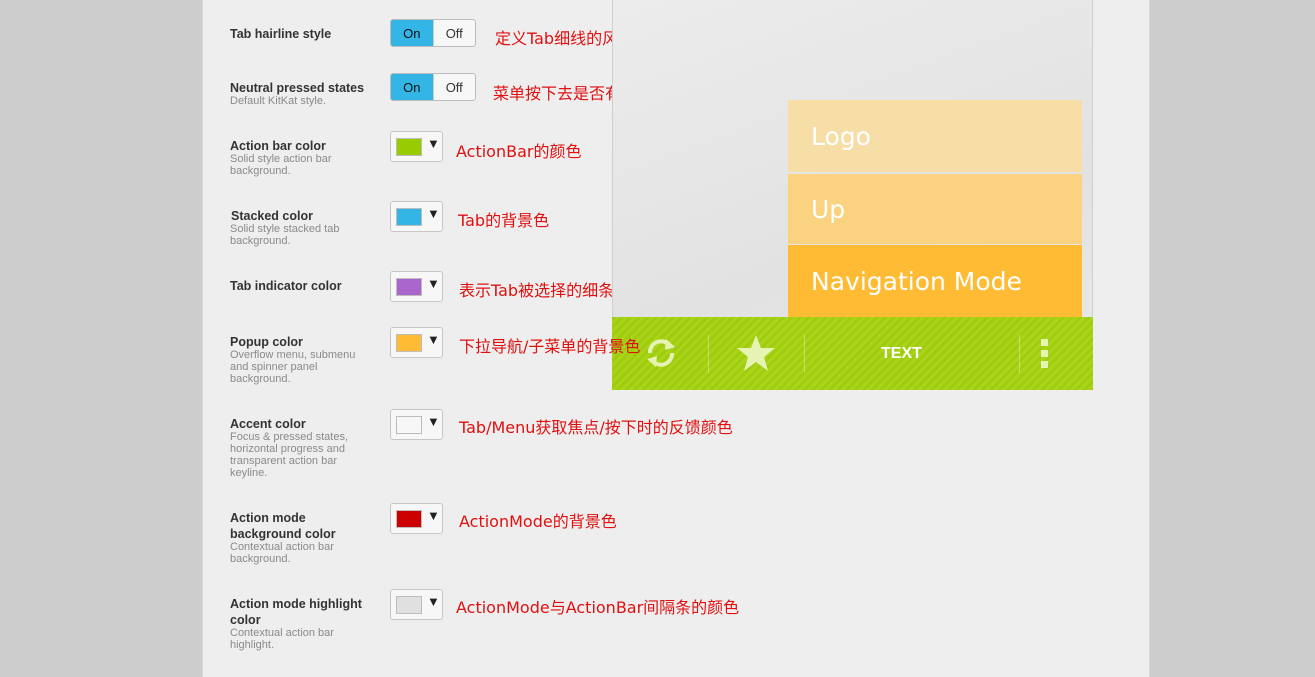 Image resolution: width=1315 pixels, height=677 pixels. I want to click on action-mode-highlight-sub-1: Contextual action bar, so click(282, 633).